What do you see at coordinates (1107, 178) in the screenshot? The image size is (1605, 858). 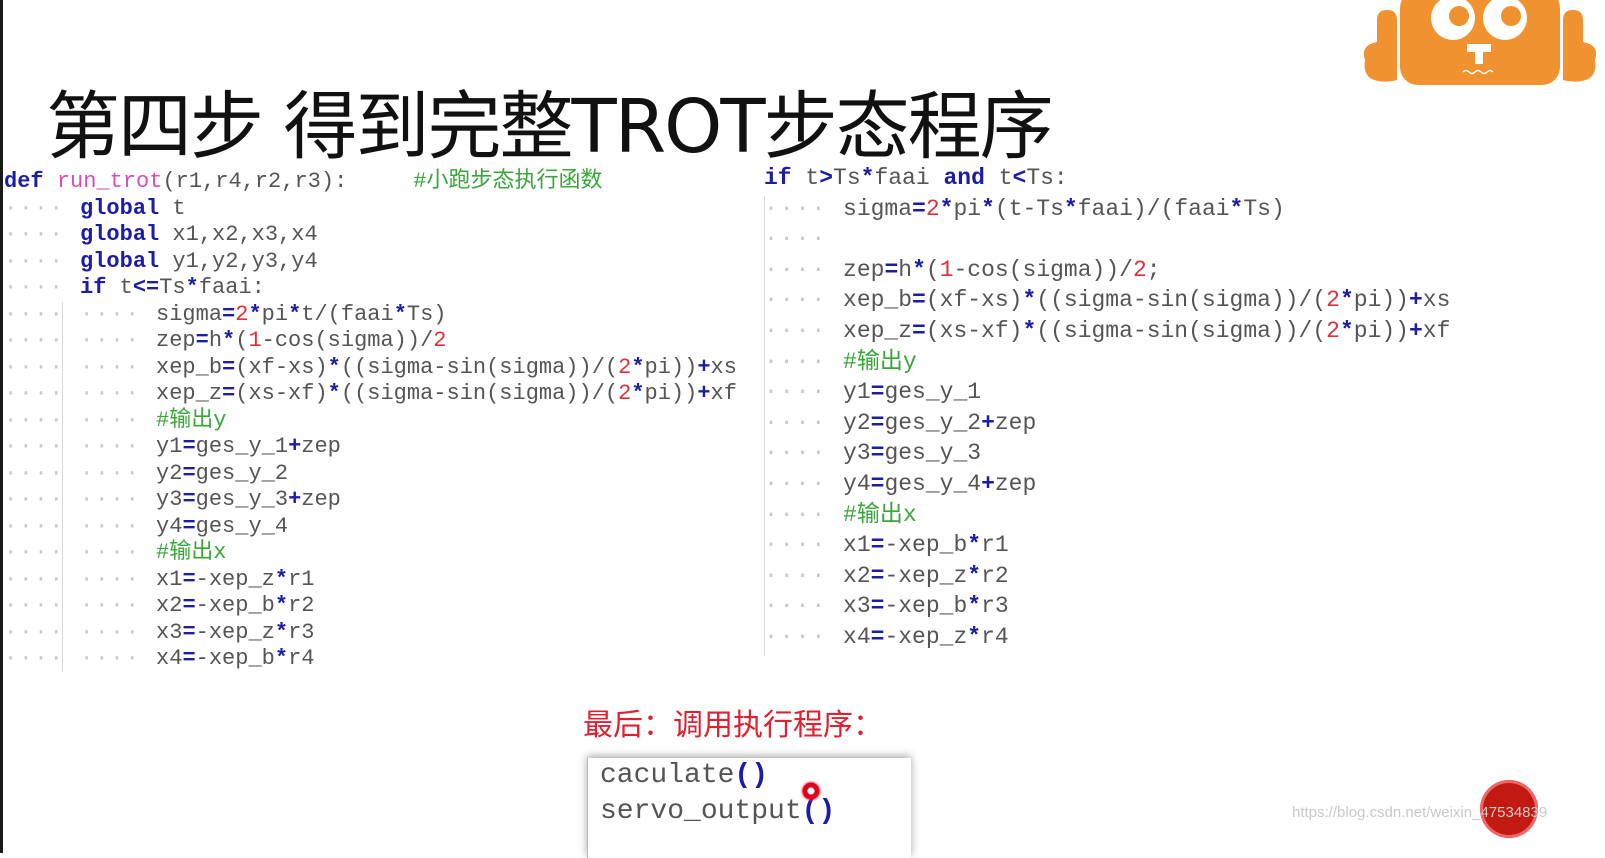 I see `code-line: if t>Ts*faai and t<Ts:` at bounding box center [1107, 178].